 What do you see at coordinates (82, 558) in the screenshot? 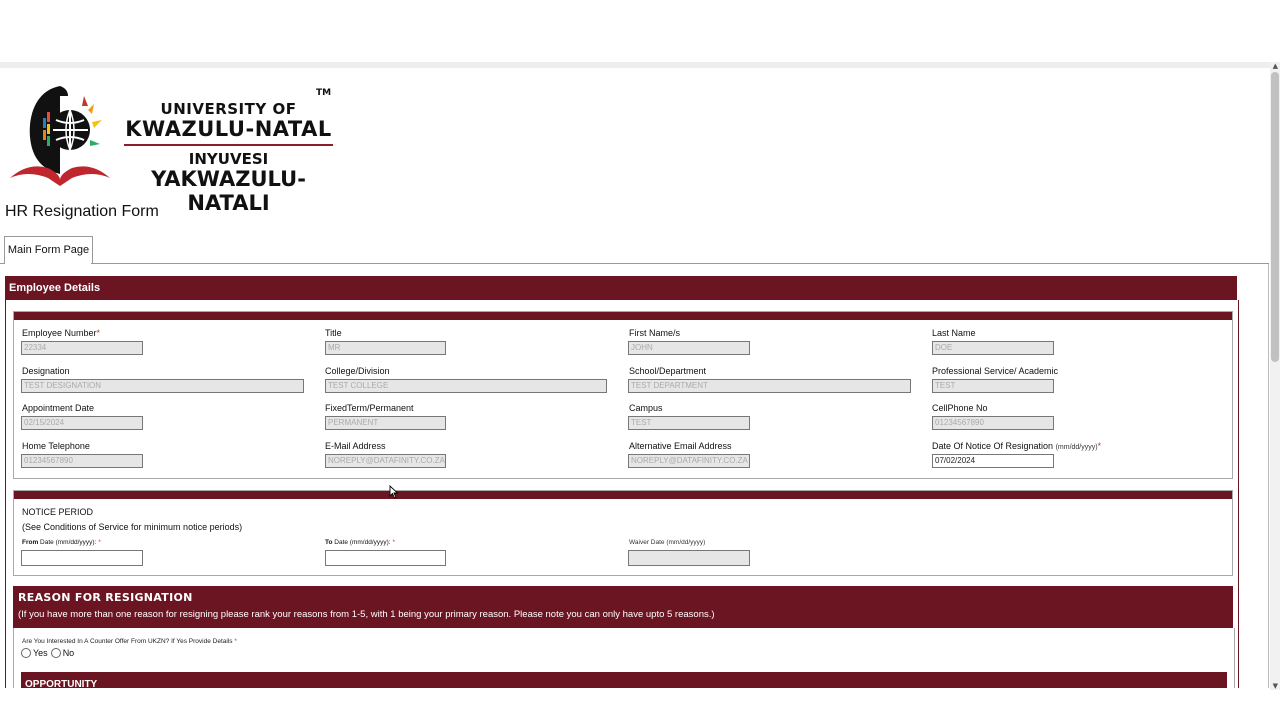
I see `from-date-field` at bounding box center [82, 558].